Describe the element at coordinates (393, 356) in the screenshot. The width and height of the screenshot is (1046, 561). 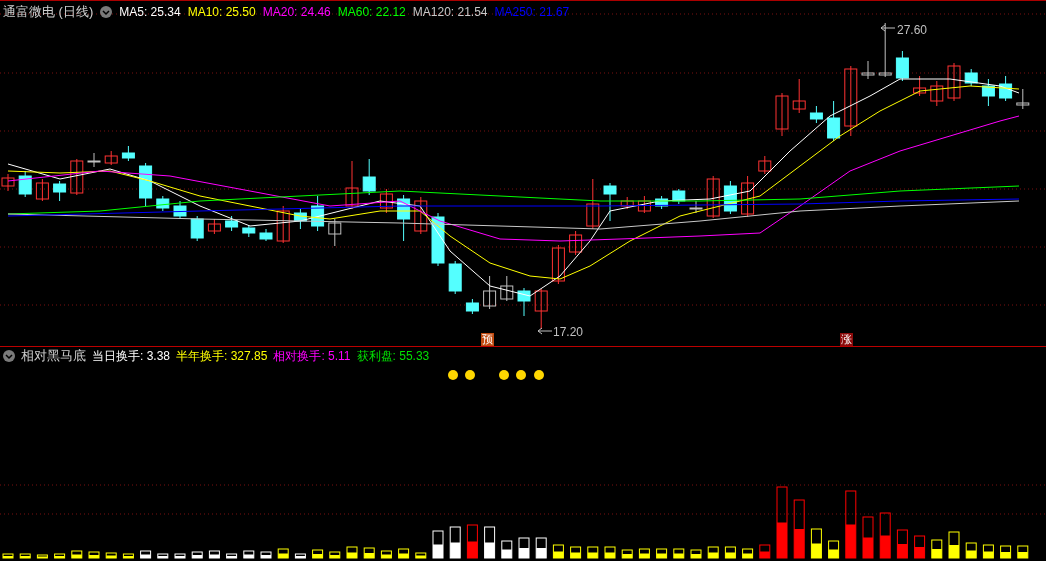
I see `legend-item: 获利盘: 55.33` at that location.